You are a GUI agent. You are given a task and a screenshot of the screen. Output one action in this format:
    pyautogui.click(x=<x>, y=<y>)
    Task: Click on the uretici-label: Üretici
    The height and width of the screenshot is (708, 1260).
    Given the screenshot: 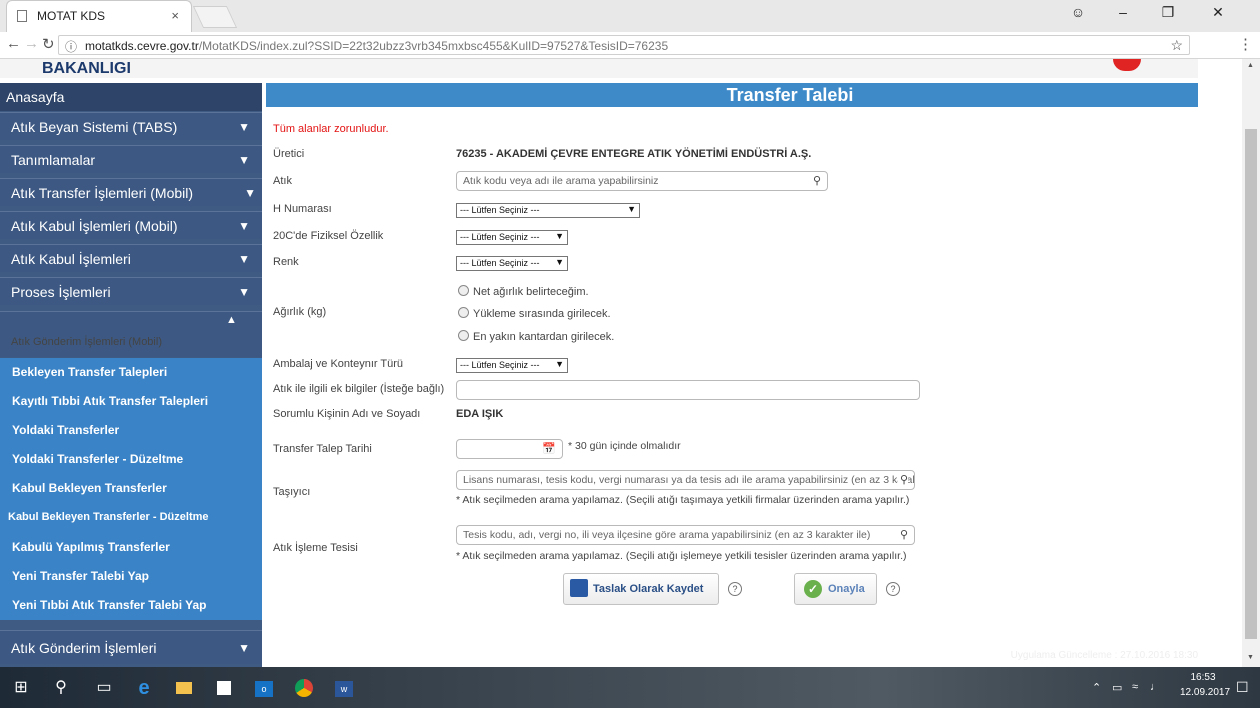 What is the action you would take?
    pyautogui.click(x=289, y=154)
    